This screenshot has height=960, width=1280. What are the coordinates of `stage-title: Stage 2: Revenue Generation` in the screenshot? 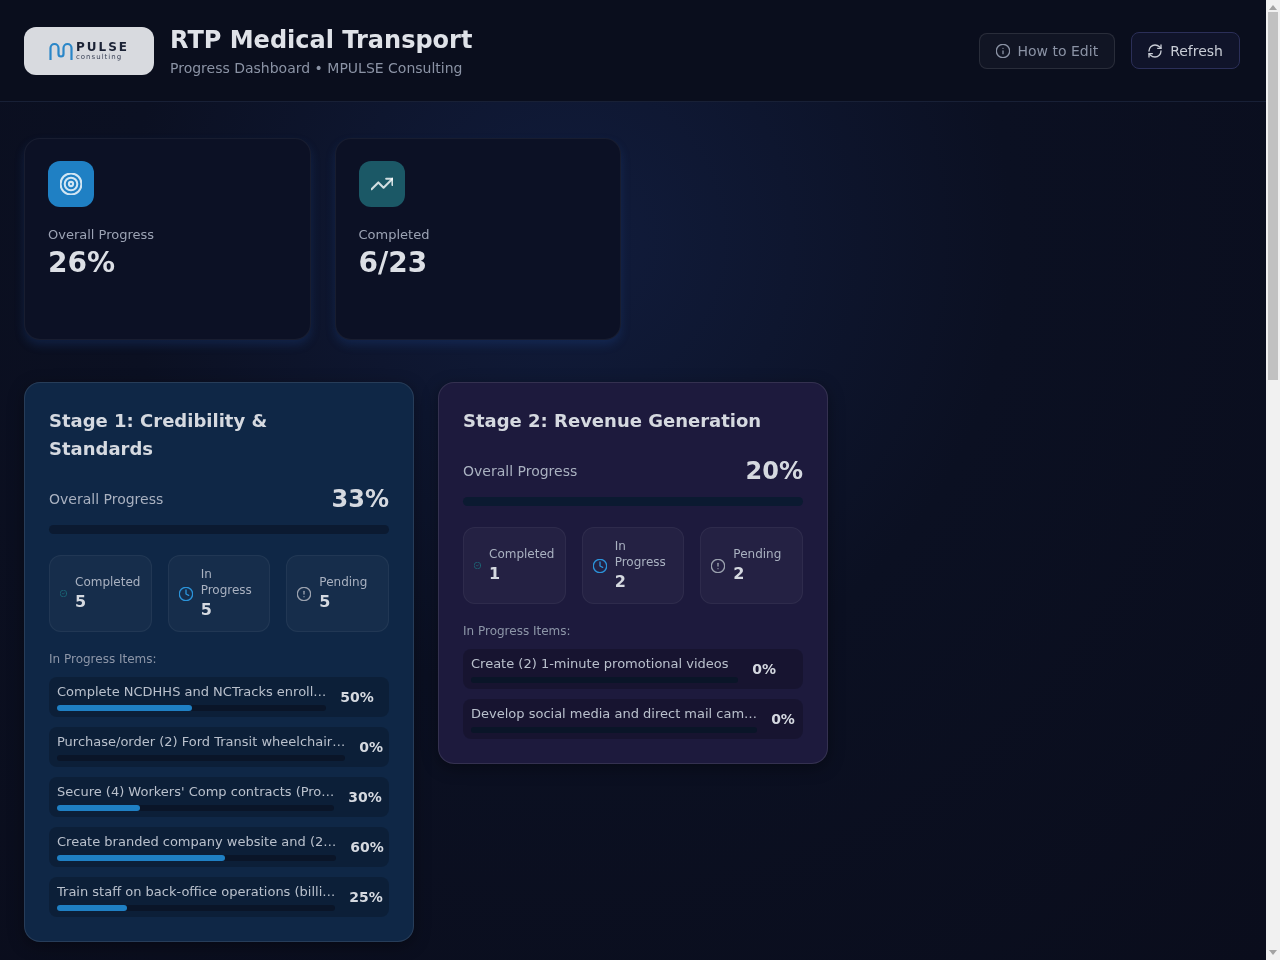 It's located at (612, 421).